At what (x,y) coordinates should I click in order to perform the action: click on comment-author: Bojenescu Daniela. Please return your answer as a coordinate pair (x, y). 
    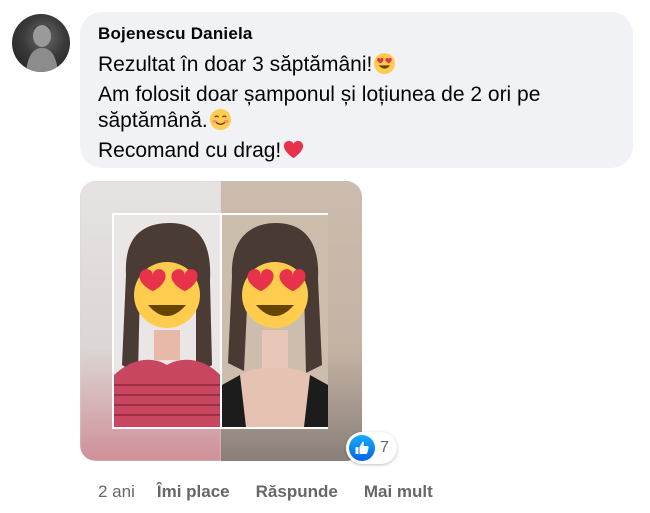
    Looking at the image, I should click on (175, 34).